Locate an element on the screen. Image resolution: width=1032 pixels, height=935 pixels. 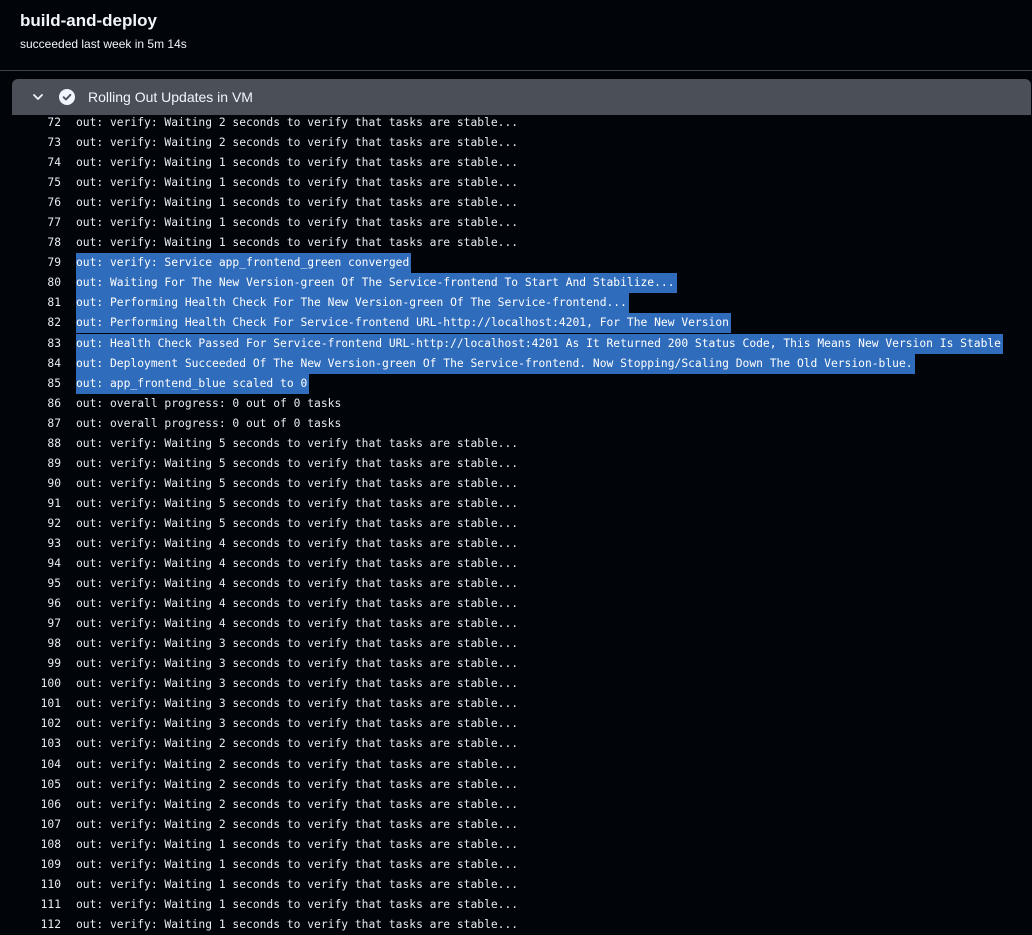
line-number: 78 is located at coordinates (30, 242).